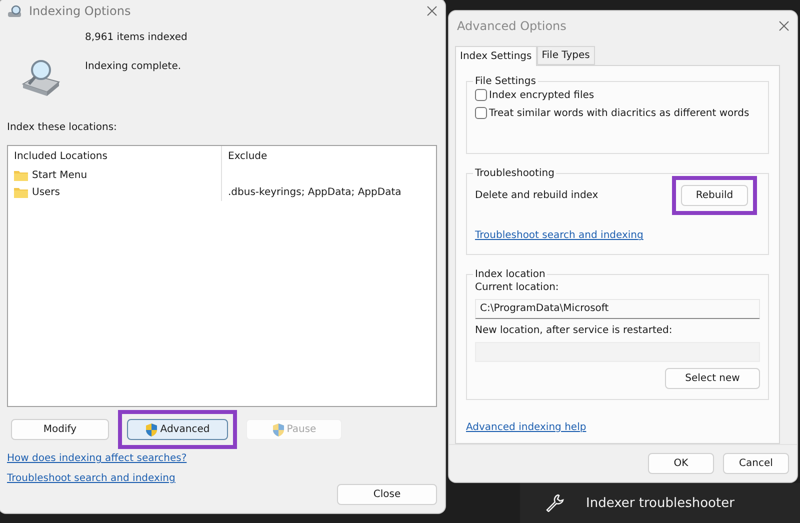 The image size is (800, 523). What do you see at coordinates (574, 330) in the screenshot?
I see `field-label: New location, after service is restarted:` at bounding box center [574, 330].